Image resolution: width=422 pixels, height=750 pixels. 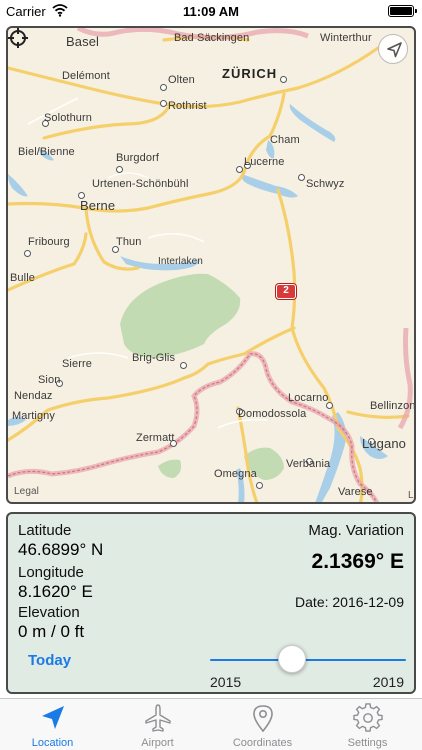 I want to click on map-label-lugano: Lugano, so click(x=384, y=443).